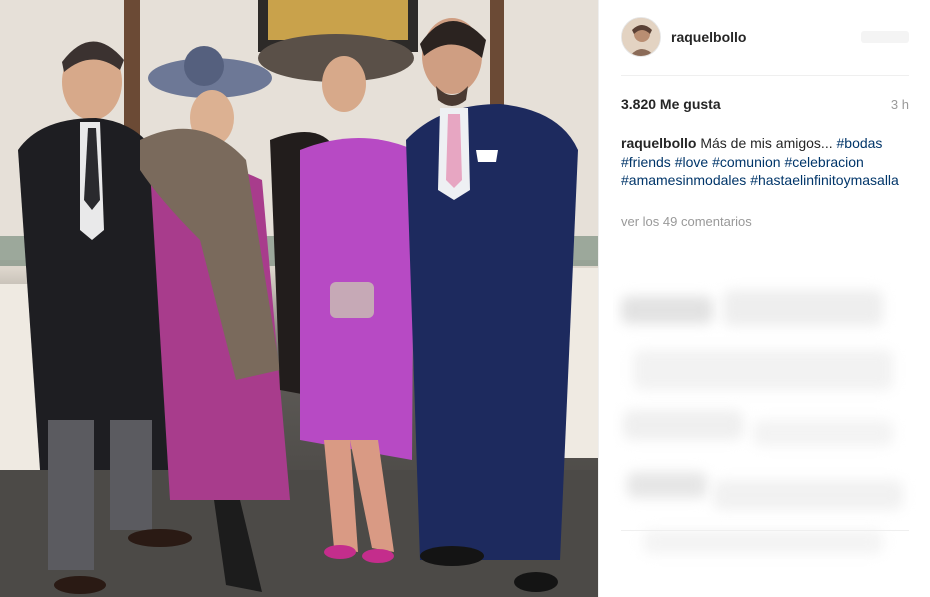 This screenshot has width=930, height=597. What do you see at coordinates (765, 37) in the screenshot?
I see `post-header: raquelbollo` at bounding box center [765, 37].